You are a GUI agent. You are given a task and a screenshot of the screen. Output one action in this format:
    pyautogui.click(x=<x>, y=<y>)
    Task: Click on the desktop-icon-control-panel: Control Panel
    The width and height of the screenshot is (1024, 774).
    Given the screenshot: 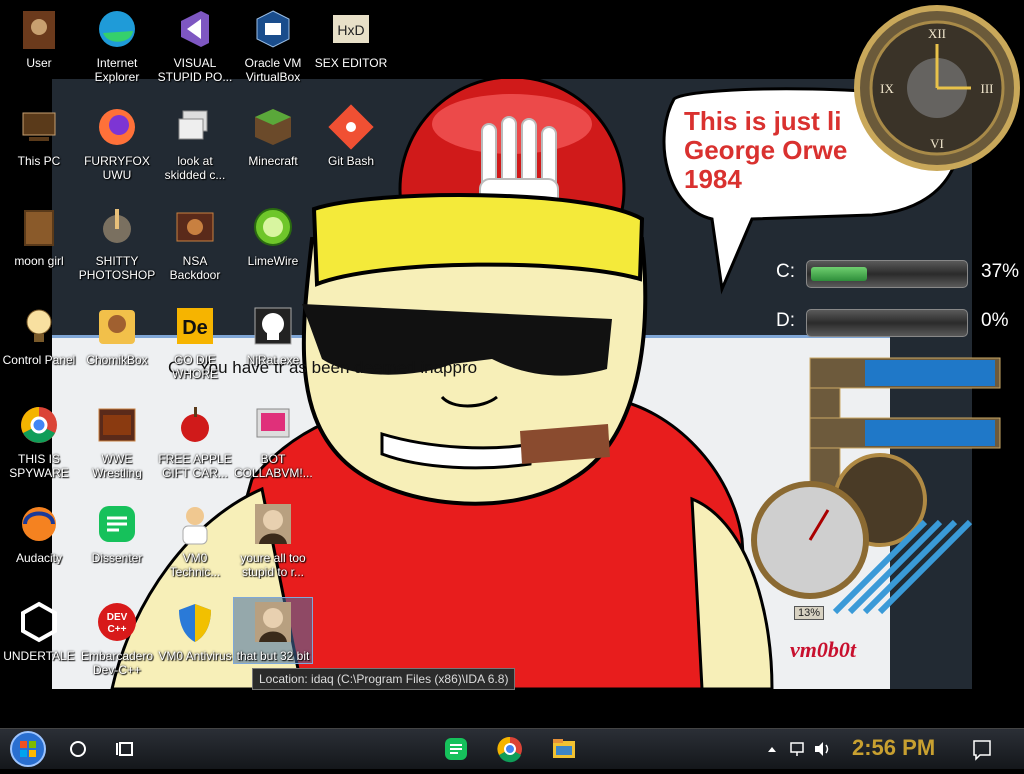 What is the action you would take?
    pyautogui.click(x=39, y=334)
    